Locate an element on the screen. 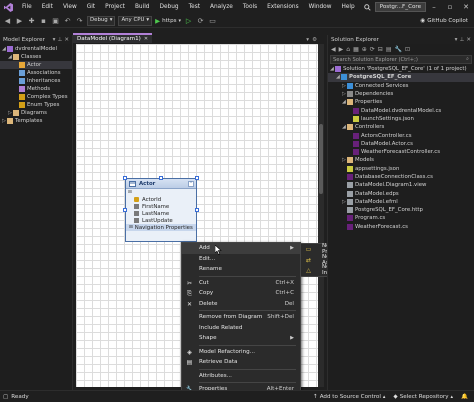 The image size is (474, 402). solution-search-input: Search Solution Explorer (Ctrl+;) ⌕ is located at coordinates (401, 59).